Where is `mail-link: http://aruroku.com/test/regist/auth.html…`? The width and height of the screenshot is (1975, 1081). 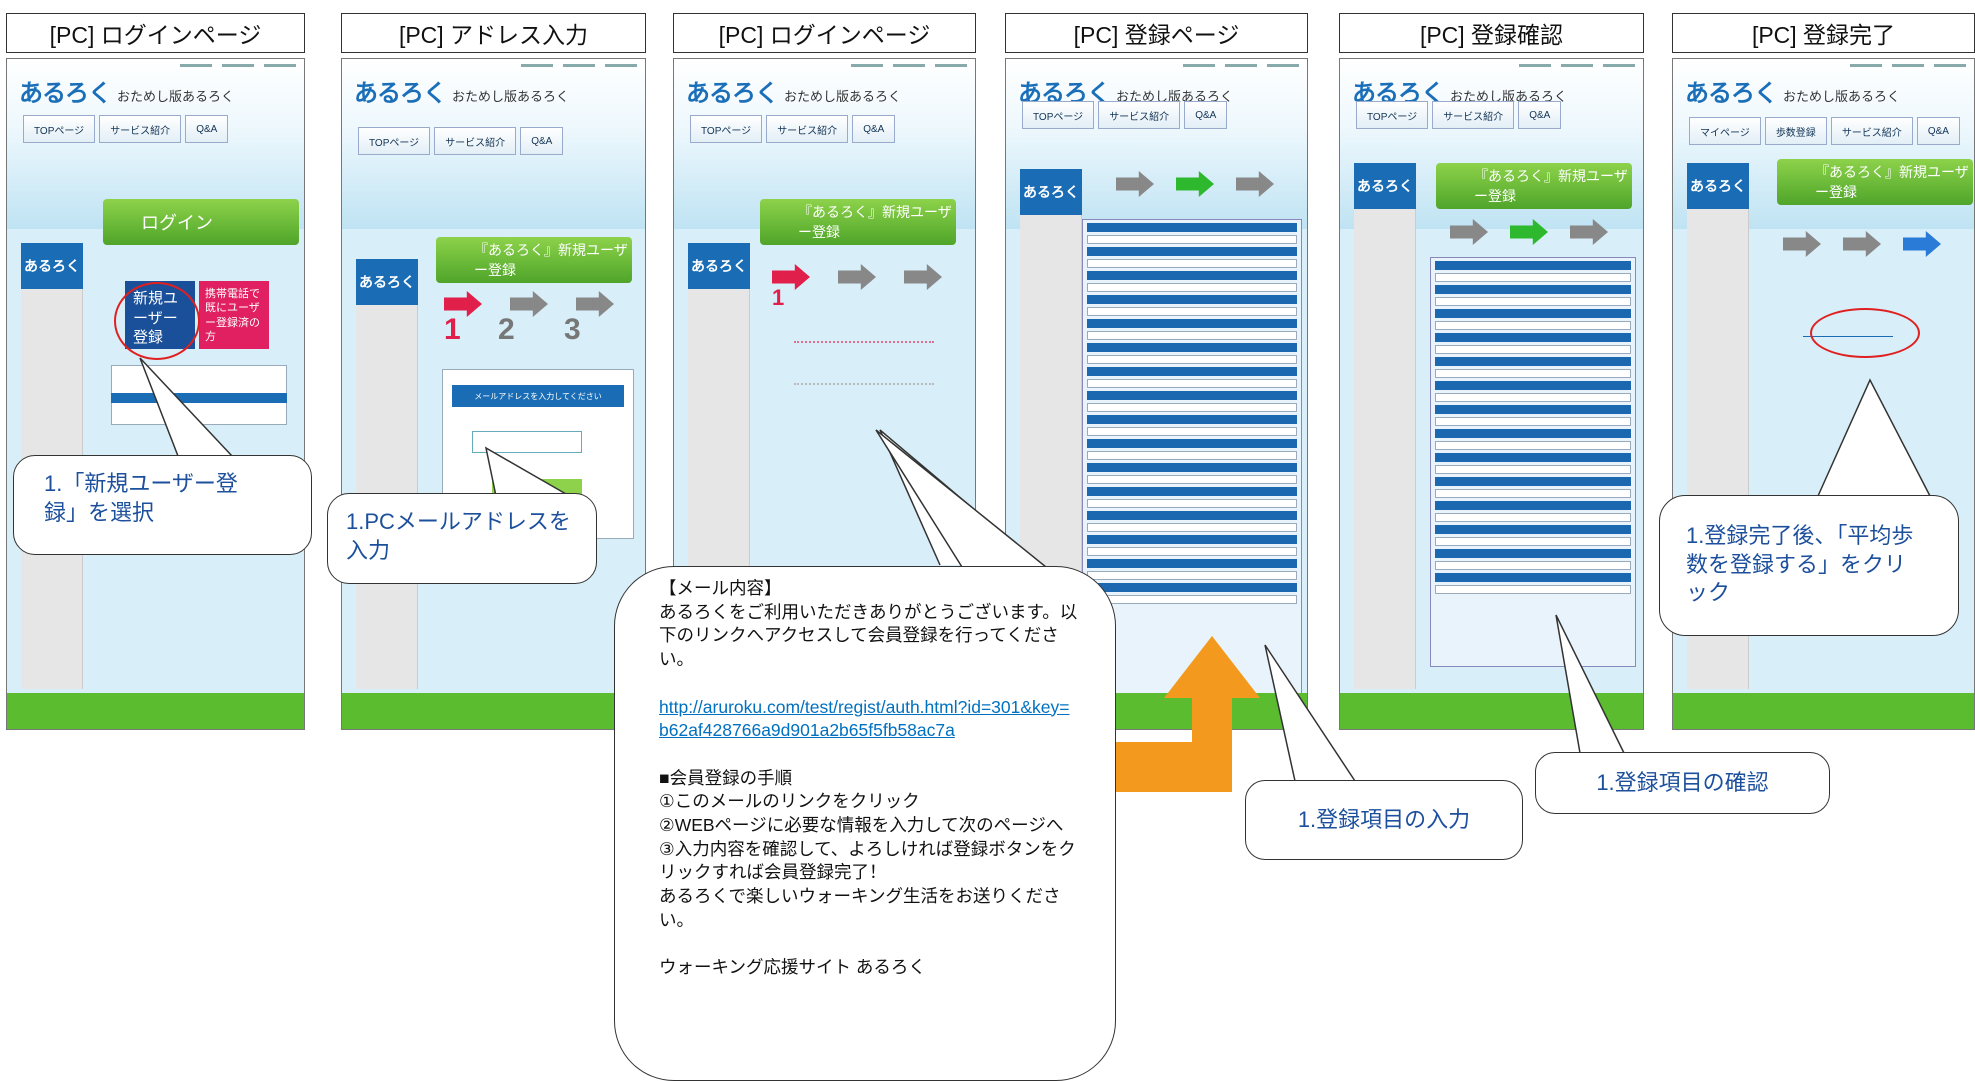 mail-link: http://aruroku.com/test/regist/auth.html… is located at coordinates (869, 719).